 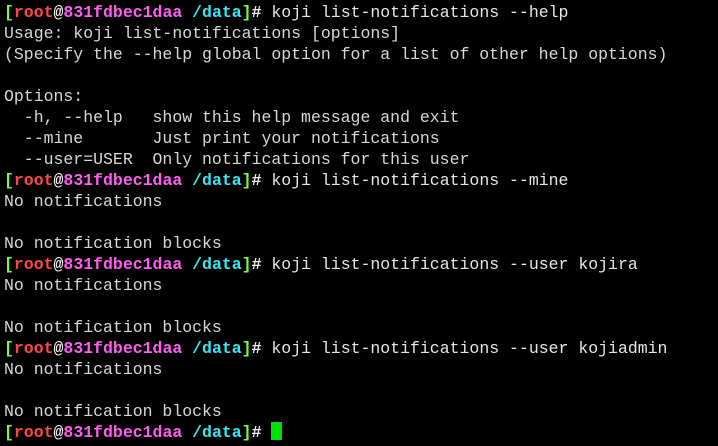 I want to click on output-line: Usage: koji list-notifications [options], so click(x=361, y=33).